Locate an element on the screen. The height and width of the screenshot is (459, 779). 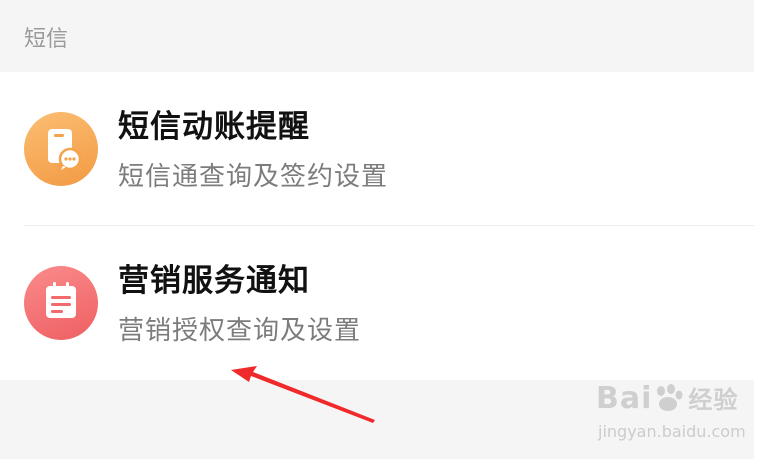
item-title: 营销服务通知 is located at coordinates (214, 281).